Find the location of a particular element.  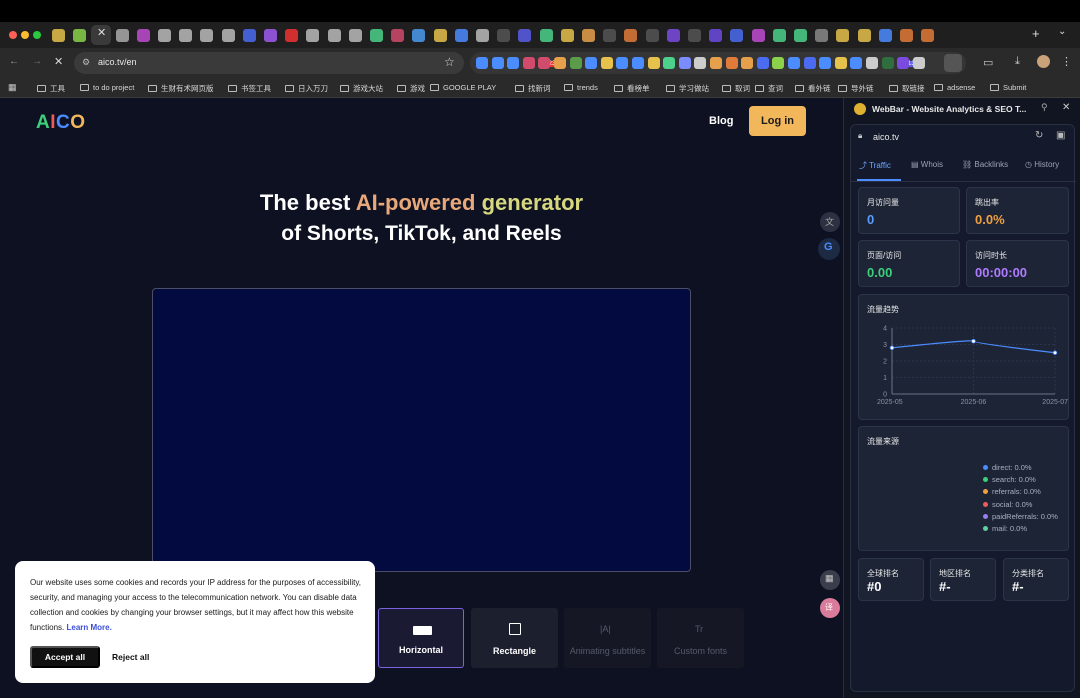

profile-avatar is located at coordinates (1043, 61).